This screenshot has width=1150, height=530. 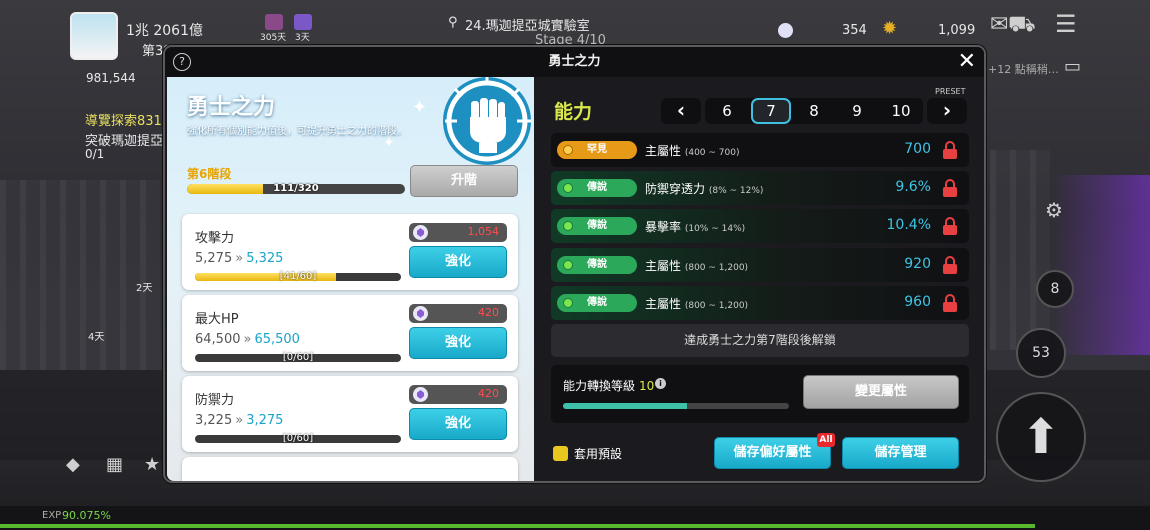 What do you see at coordinates (760, 303) in the screenshot?
I see `ability-row: 傳說 主屬性 (800 ~ 1,200) 960` at bounding box center [760, 303].